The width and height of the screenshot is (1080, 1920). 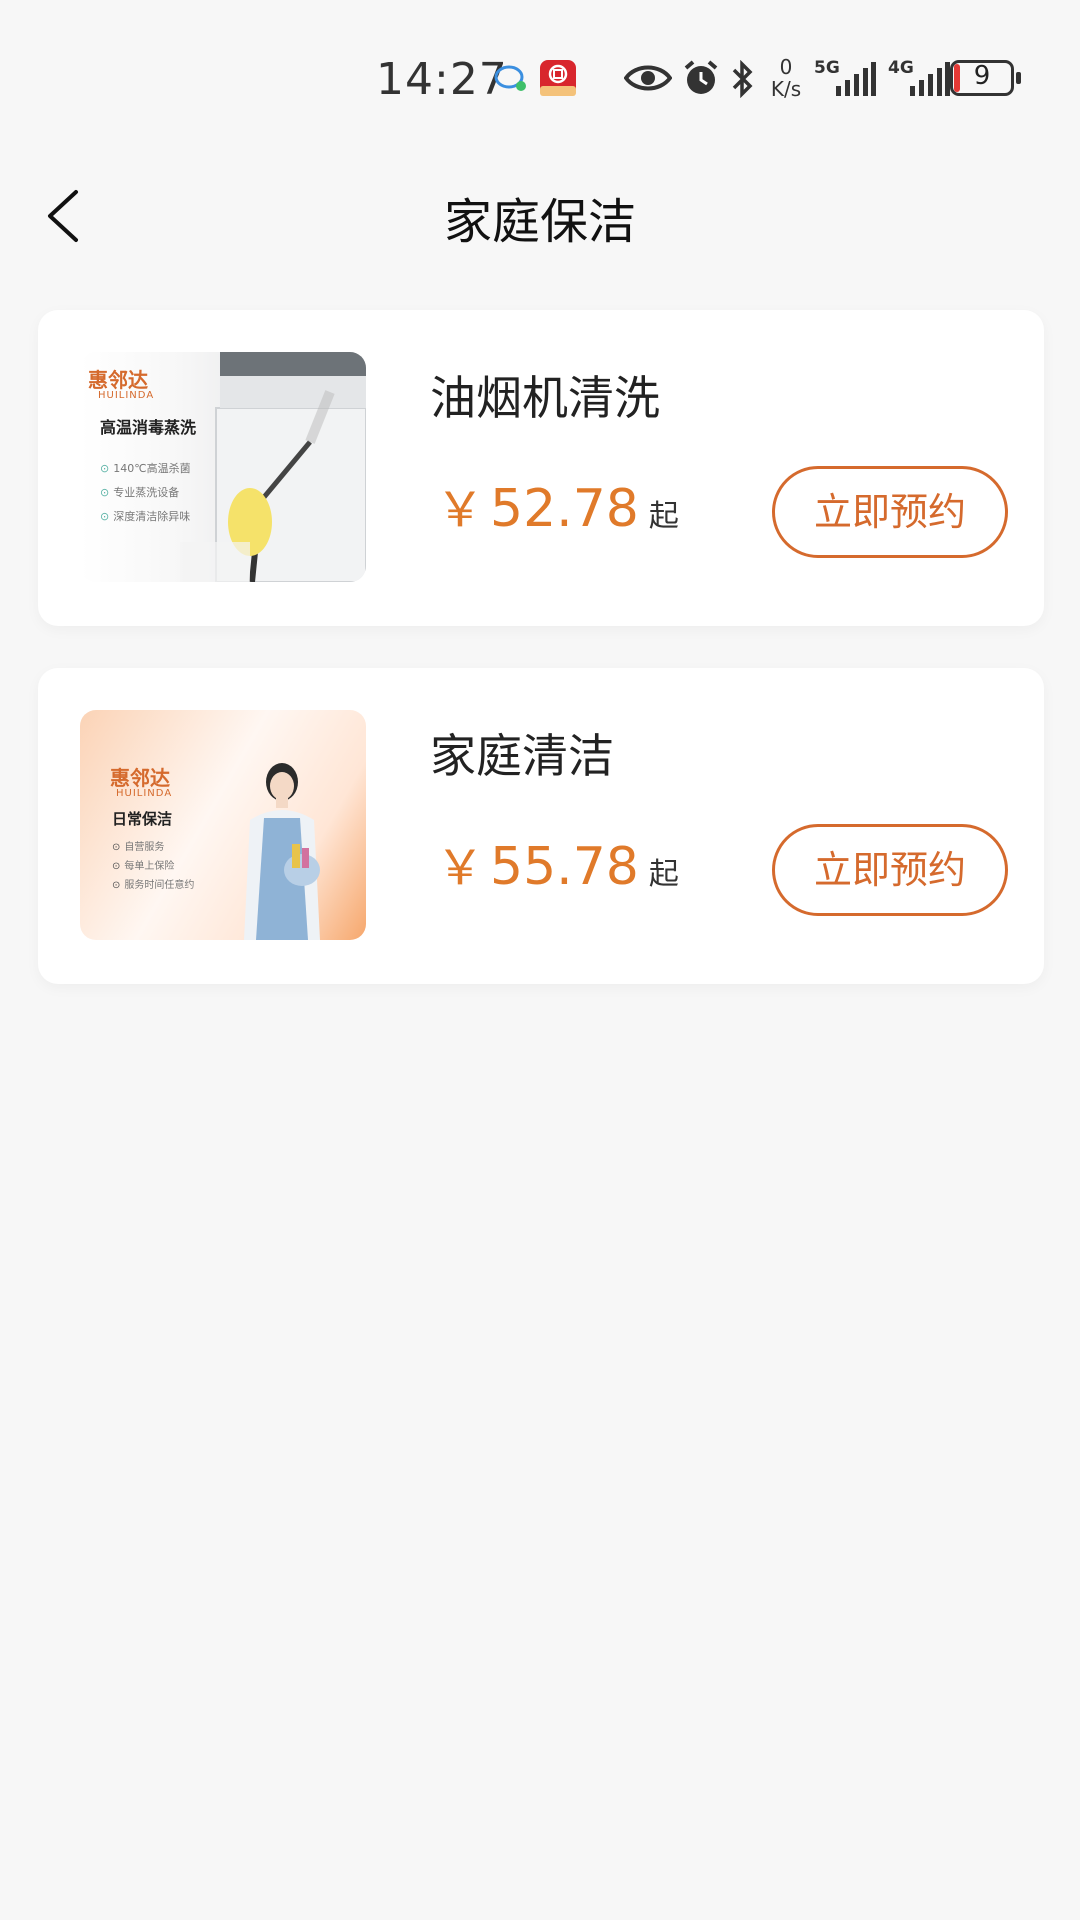 What do you see at coordinates (442, 79) in the screenshot?
I see `status-time: 14:27` at bounding box center [442, 79].